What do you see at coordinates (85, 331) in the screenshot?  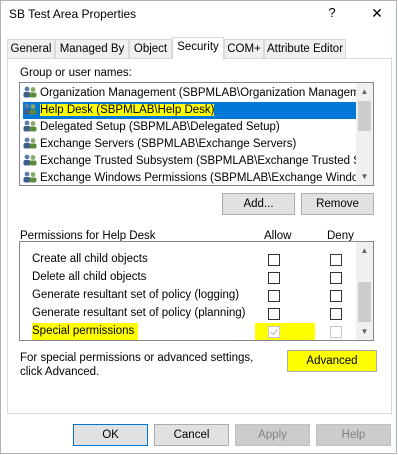 I see `permission-name-highlighted: Special permissions` at bounding box center [85, 331].